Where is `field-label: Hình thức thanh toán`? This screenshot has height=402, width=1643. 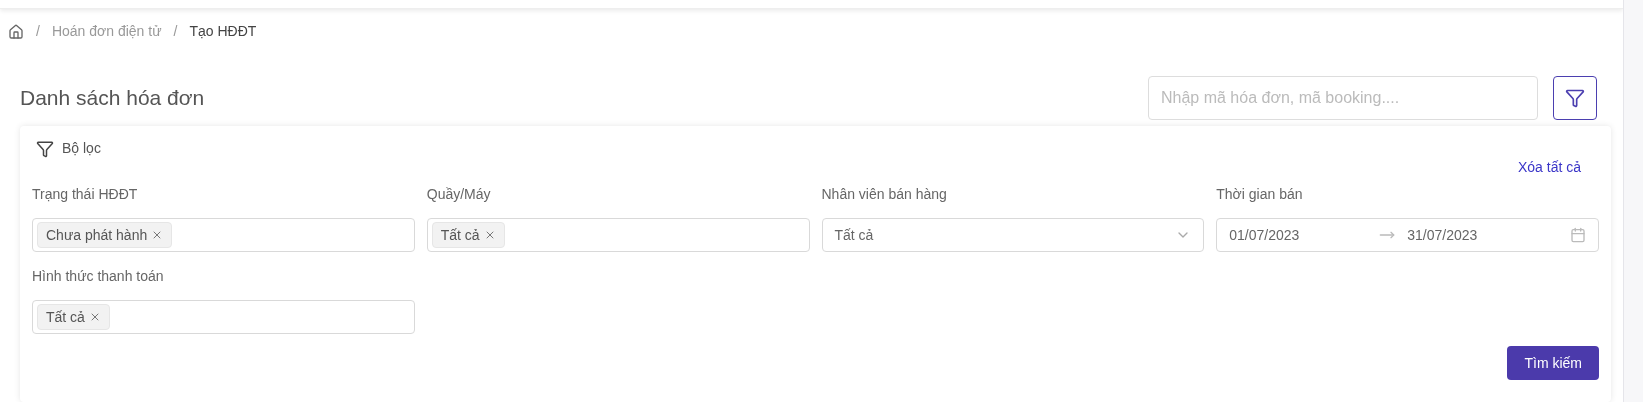 field-label: Hình thức thanh toán is located at coordinates (98, 276).